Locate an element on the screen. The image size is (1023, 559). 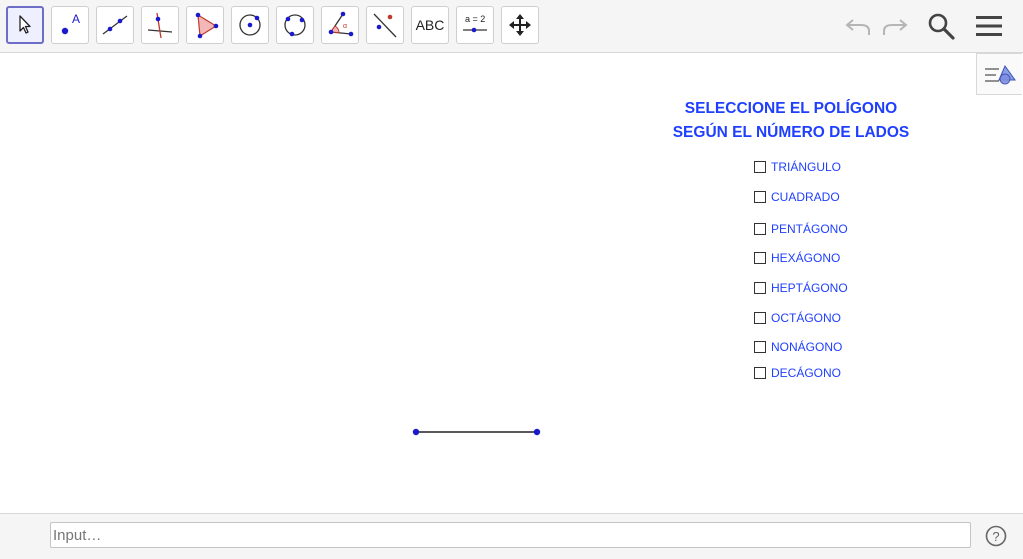
algebra-input is located at coordinates (510, 535).